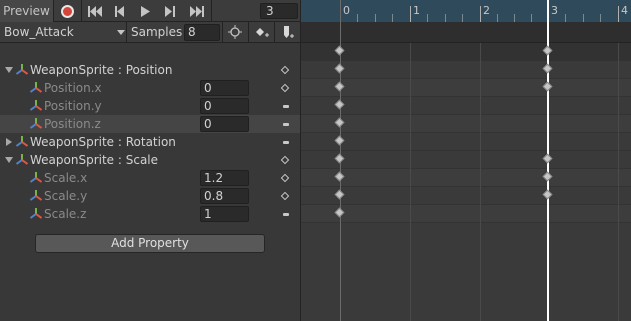 This screenshot has width=631, height=321. I want to click on property-label: WeaponSprite : Rotation, so click(103, 142).